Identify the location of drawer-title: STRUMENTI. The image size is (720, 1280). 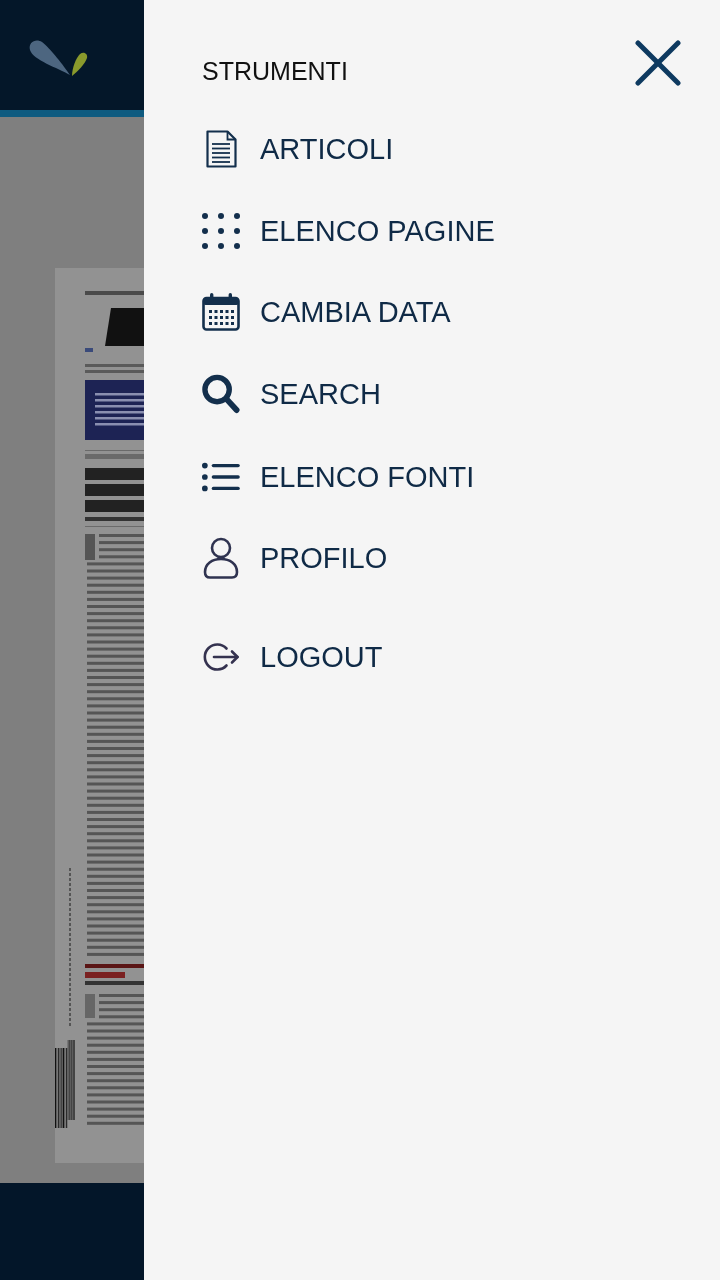
(275, 71).